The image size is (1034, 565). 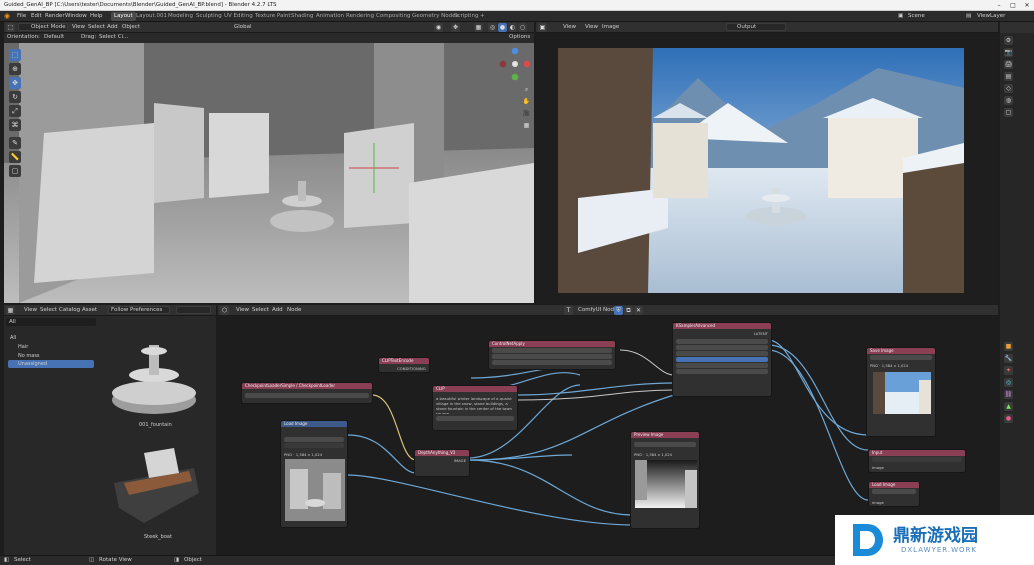 What do you see at coordinates (526, 125) in the screenshot?
I see `ortho-grid-icon: ▦` at bounding box center [526, 125].